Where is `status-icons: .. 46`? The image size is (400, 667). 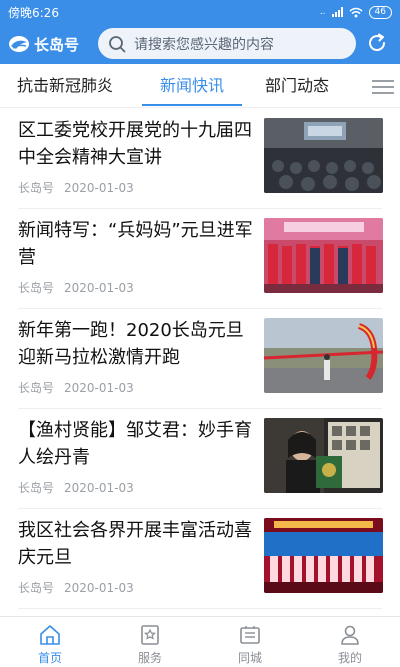 status-icons: .. 46 is located at coordinates (355, 12).